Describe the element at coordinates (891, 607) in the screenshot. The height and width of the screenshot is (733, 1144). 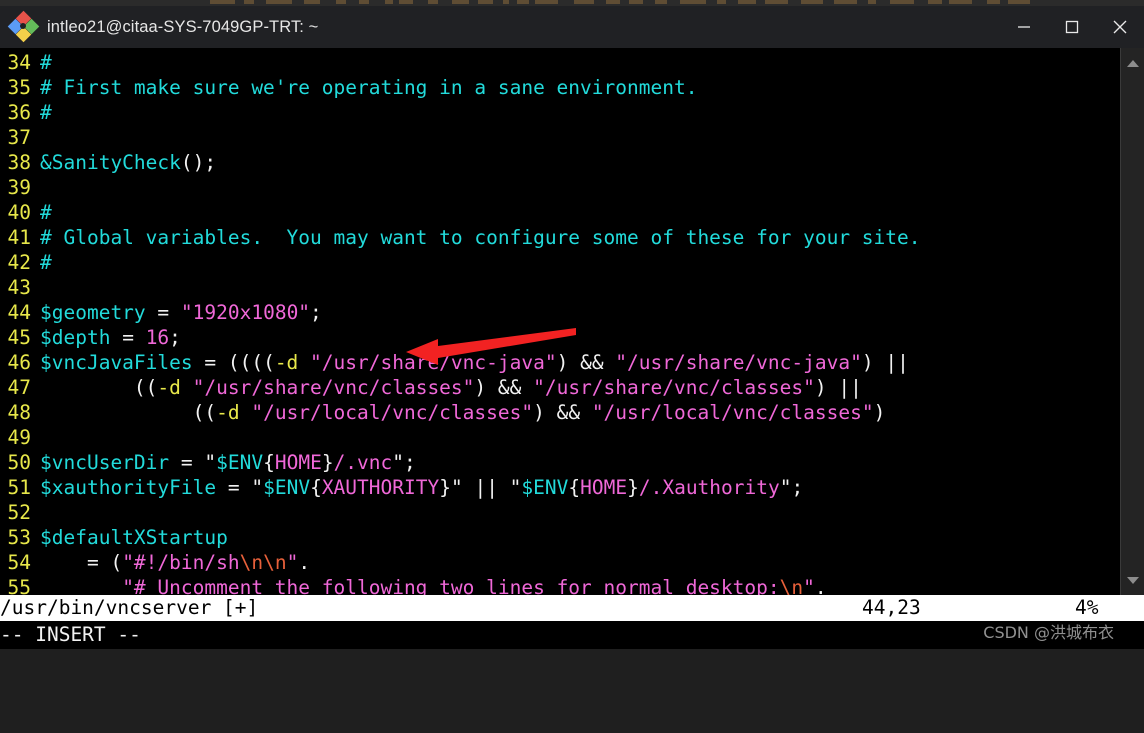
I see `status-cursor-position: 44,23` at that location.